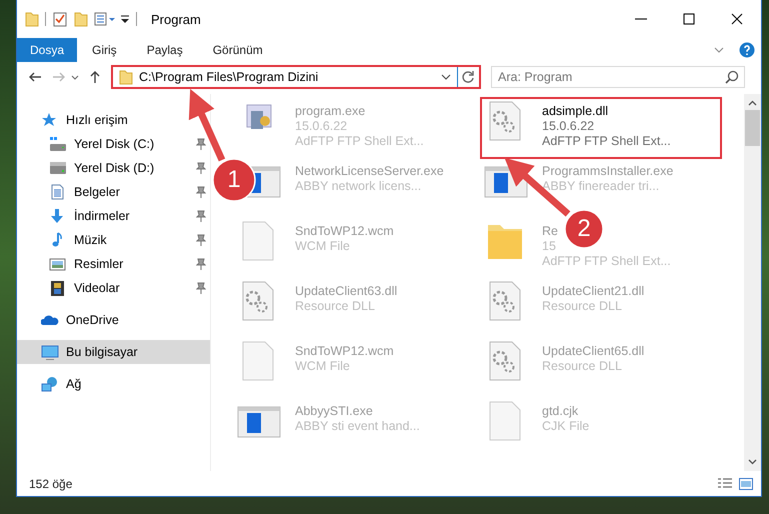  I want to click on navigation-item: Videolar, so click(113, 288).